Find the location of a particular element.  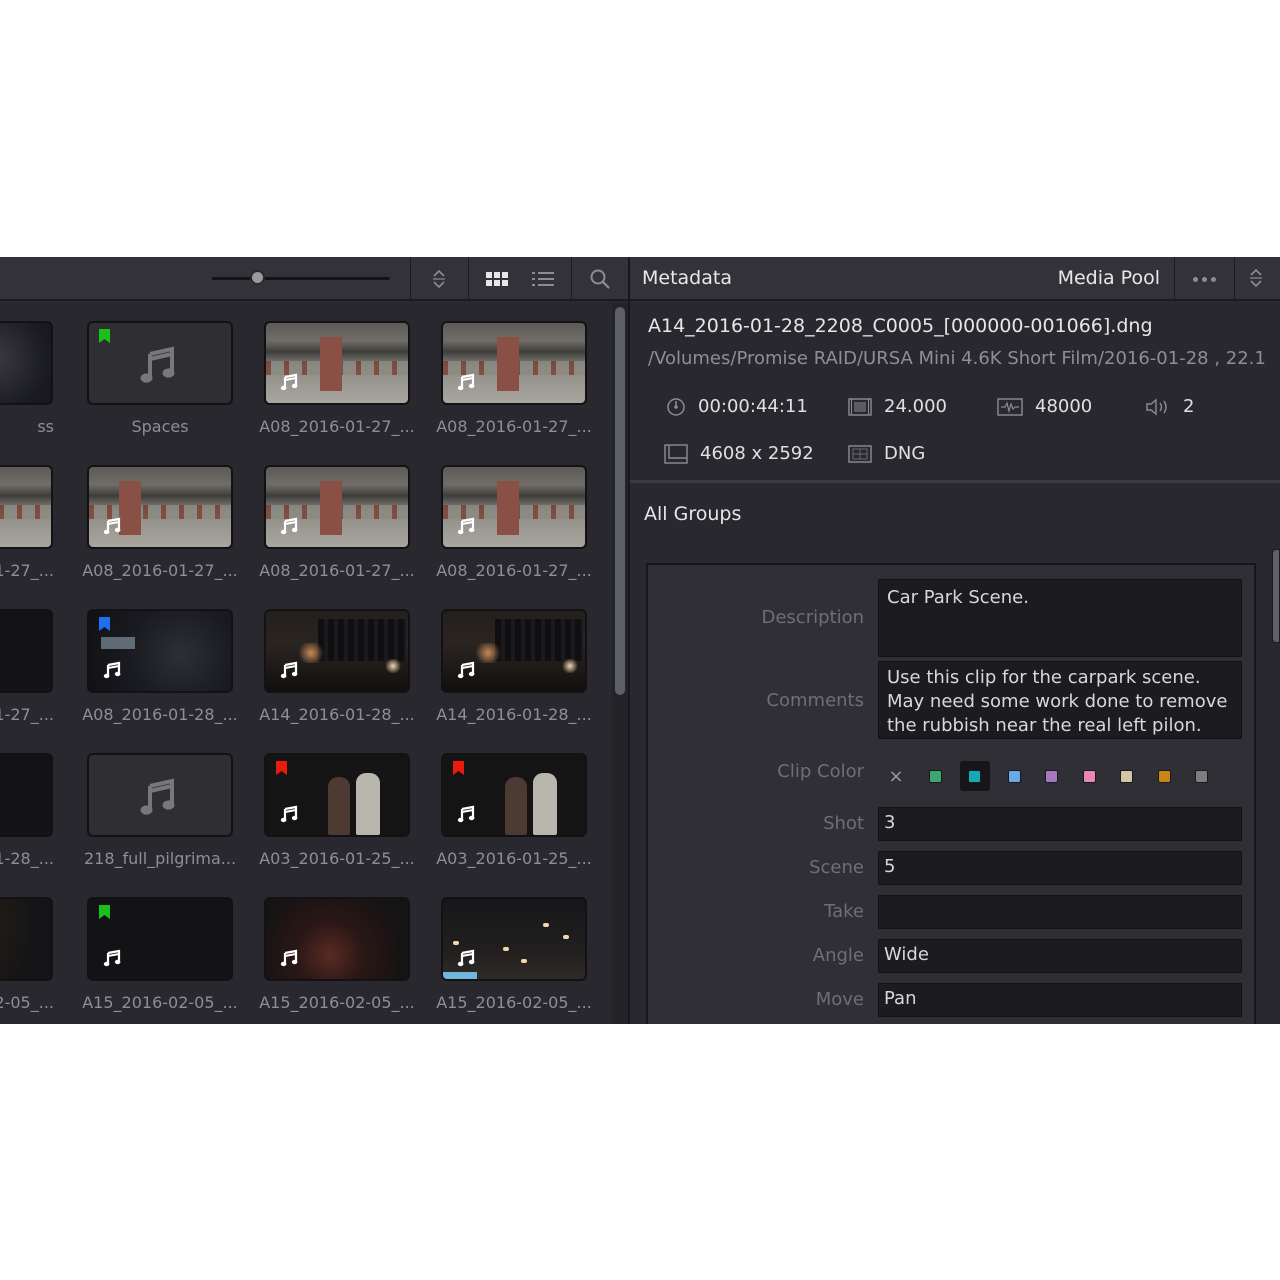

shot-field: 3 is located at coordinates (1060, 824).